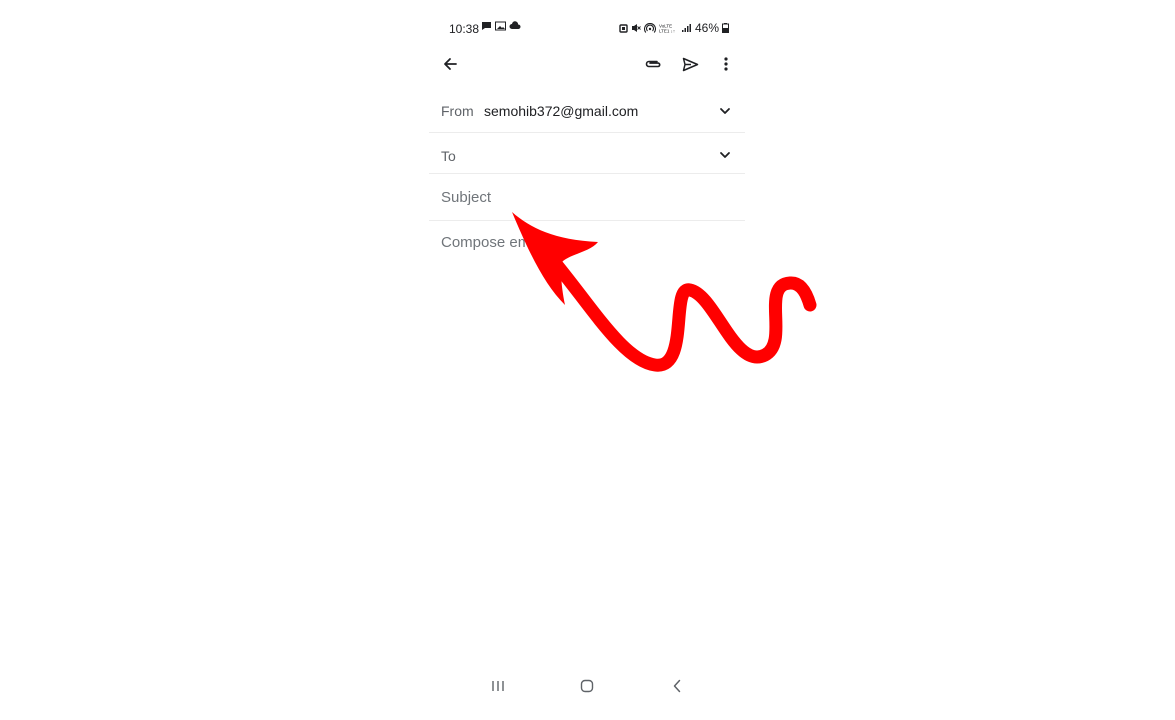  Describe the element at coordinates (587, 197) in the screenshot. I see `subject-field: Subject` at that location.